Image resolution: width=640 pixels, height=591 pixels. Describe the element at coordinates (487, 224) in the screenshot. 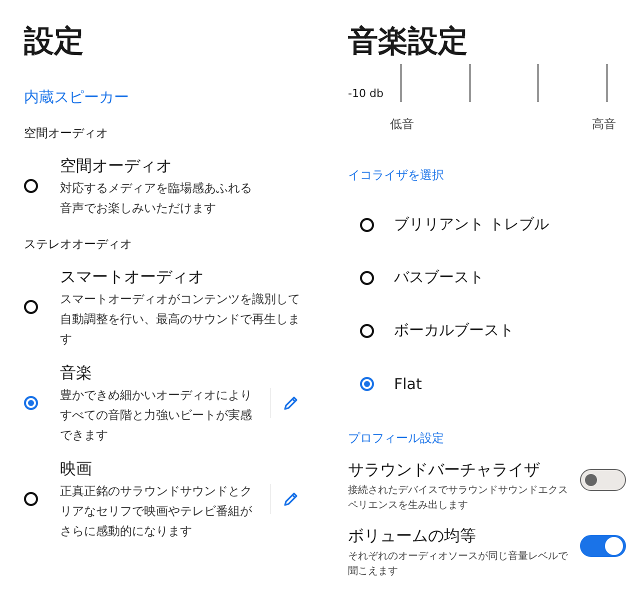

I see `preset-option: ブリリアント トレブル` at that location.